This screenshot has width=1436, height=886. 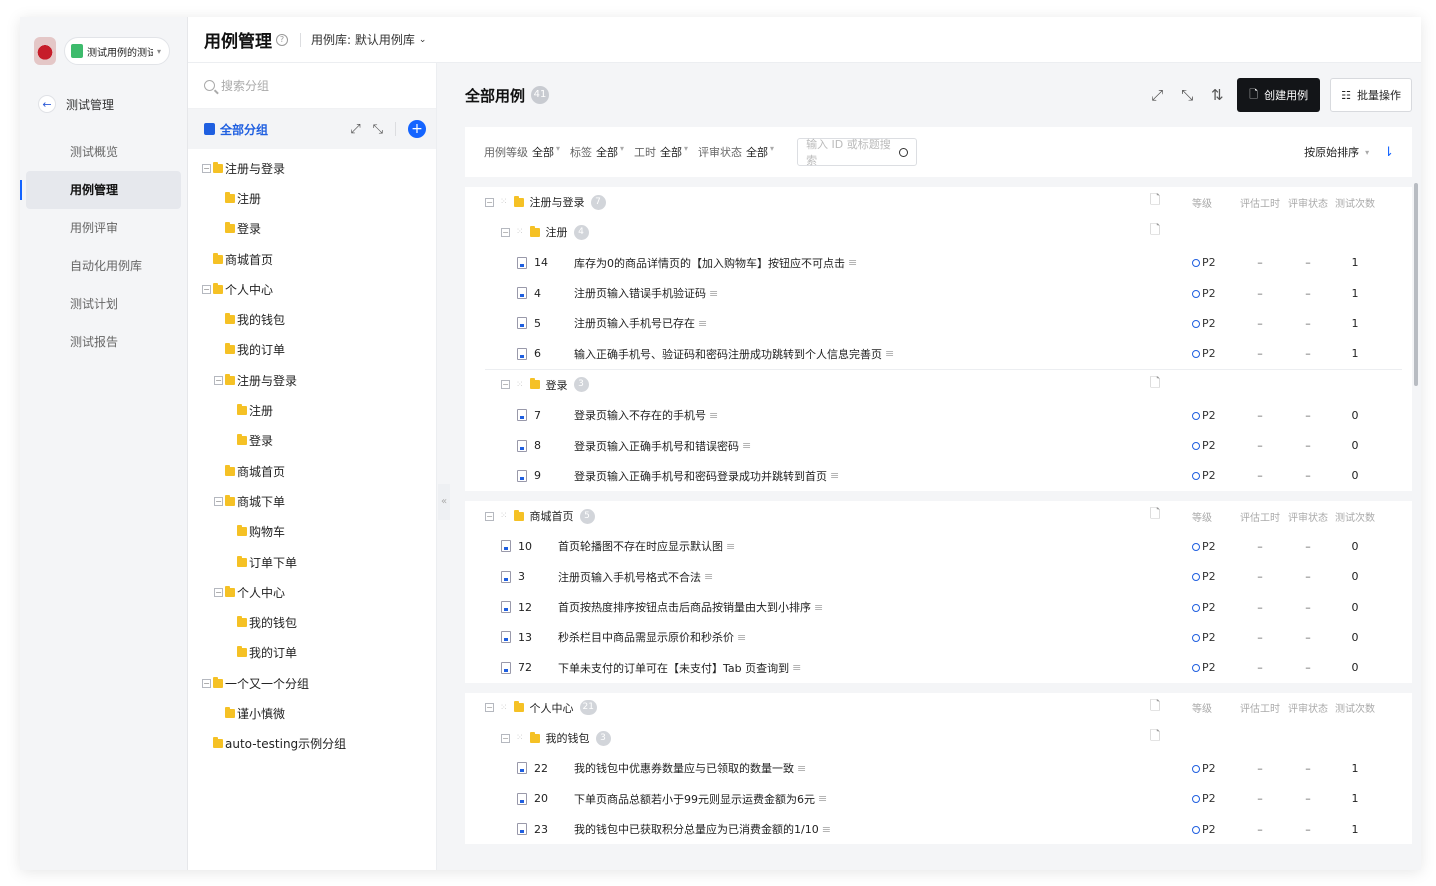 What do you see at coordinates (666, 152) in the screenshot?
I see `filter-2: 工时 全部 ▾` at bounding box center [666, 152].